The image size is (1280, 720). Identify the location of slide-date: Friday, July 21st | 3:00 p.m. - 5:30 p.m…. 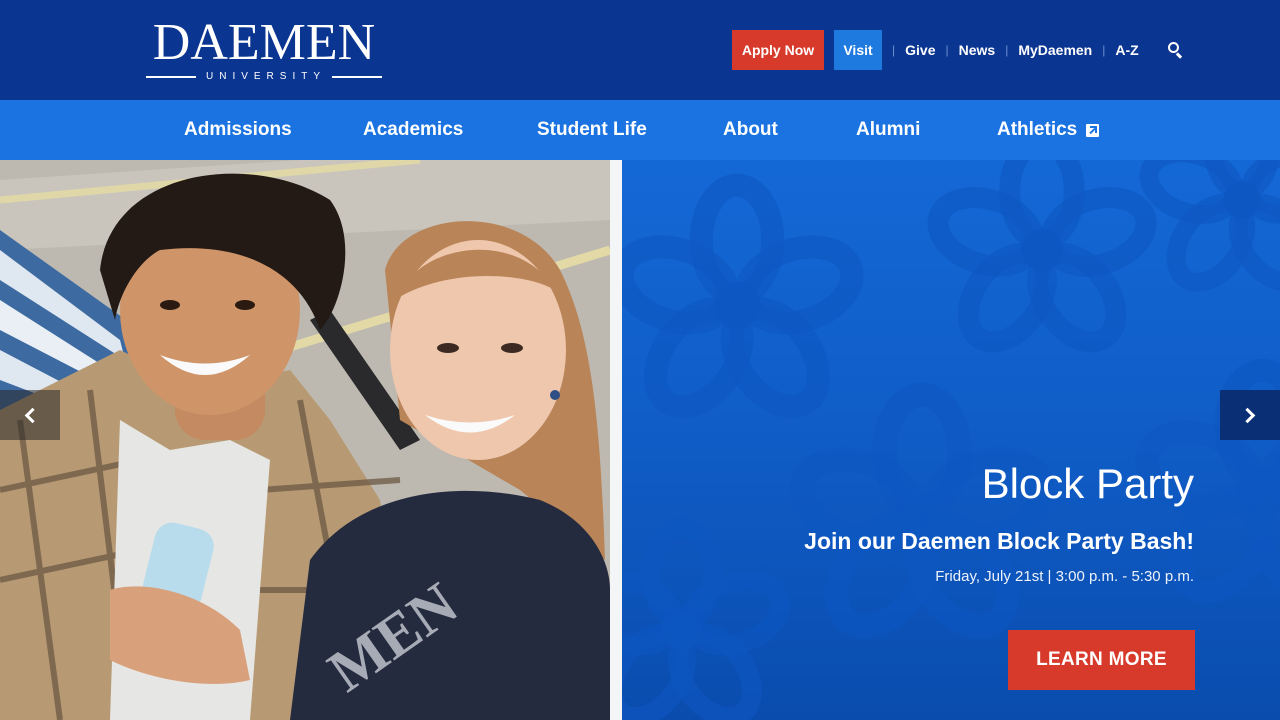
(1064, 576).